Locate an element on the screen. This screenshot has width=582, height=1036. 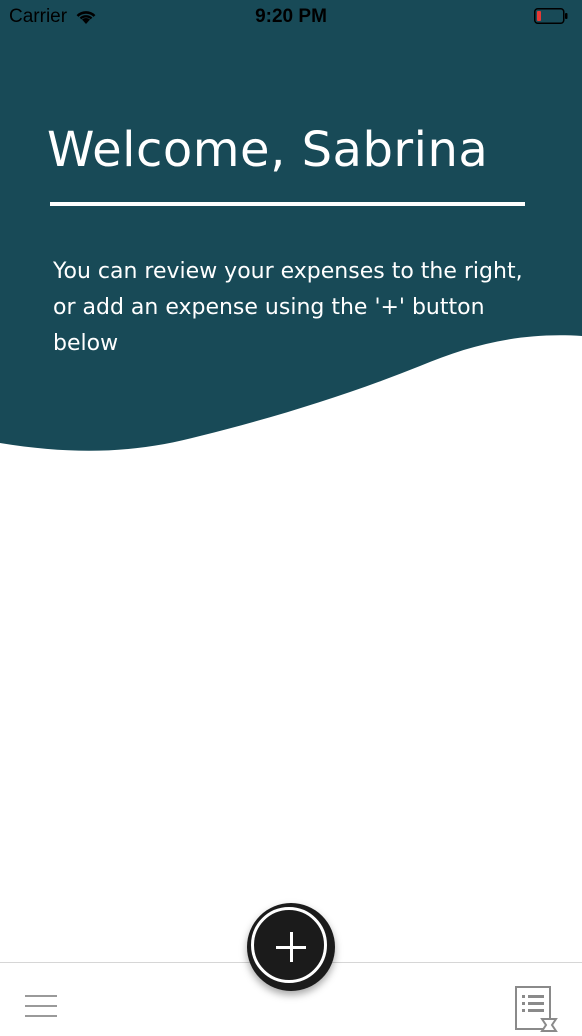
battery-level is located at coordinates (539, 16).